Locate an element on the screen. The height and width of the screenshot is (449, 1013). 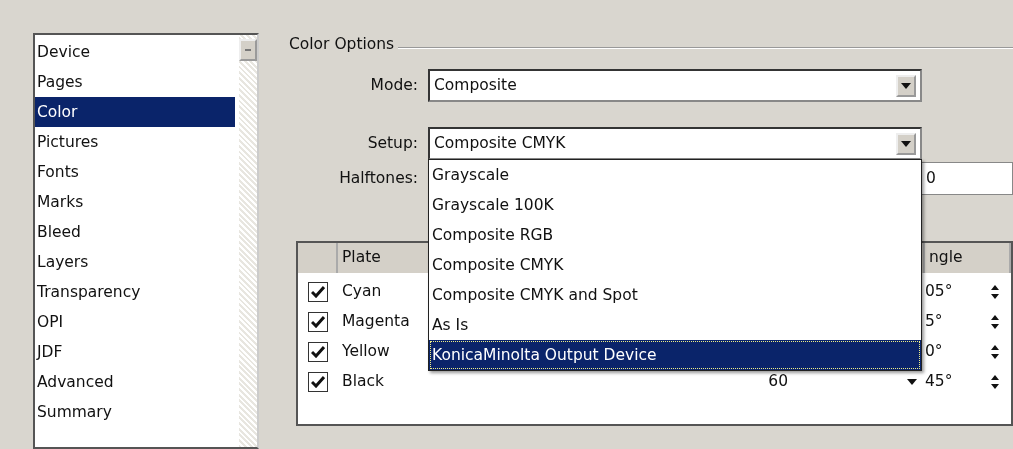
list-item: Marks is located at coordinates (135, 202).